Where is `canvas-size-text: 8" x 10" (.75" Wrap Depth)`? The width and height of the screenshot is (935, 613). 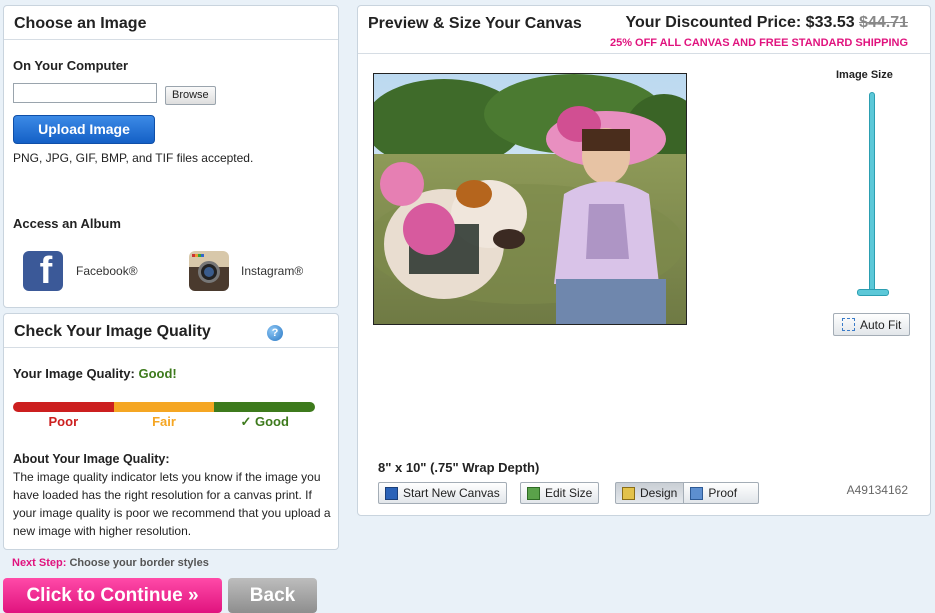 canvas-size-text: 8" x 10" (.75" Wrap Depth) is located at coordinates (459, 467).